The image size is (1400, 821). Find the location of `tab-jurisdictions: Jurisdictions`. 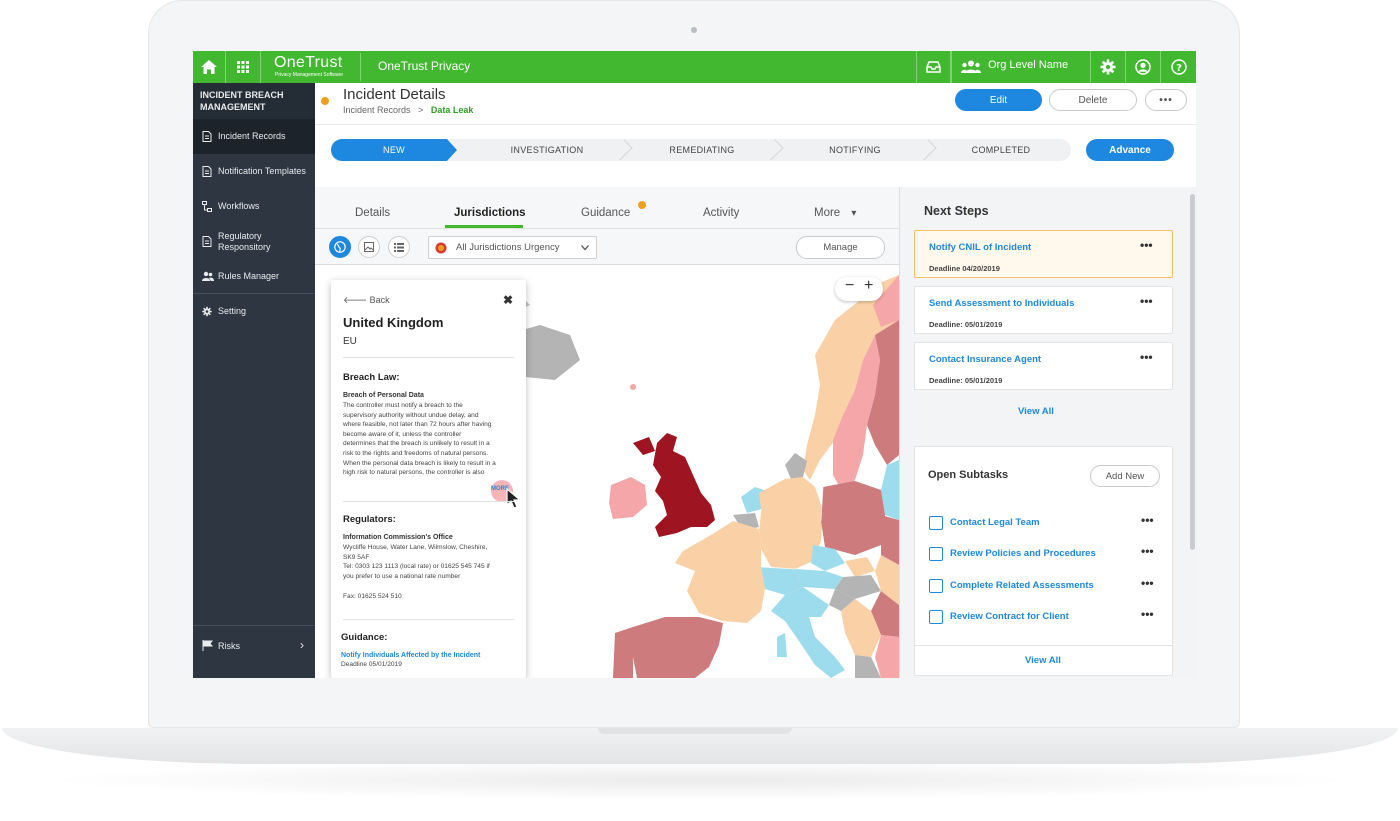

tab-jurisdictions: Jurisdictions is located at coordinates (490, 213).